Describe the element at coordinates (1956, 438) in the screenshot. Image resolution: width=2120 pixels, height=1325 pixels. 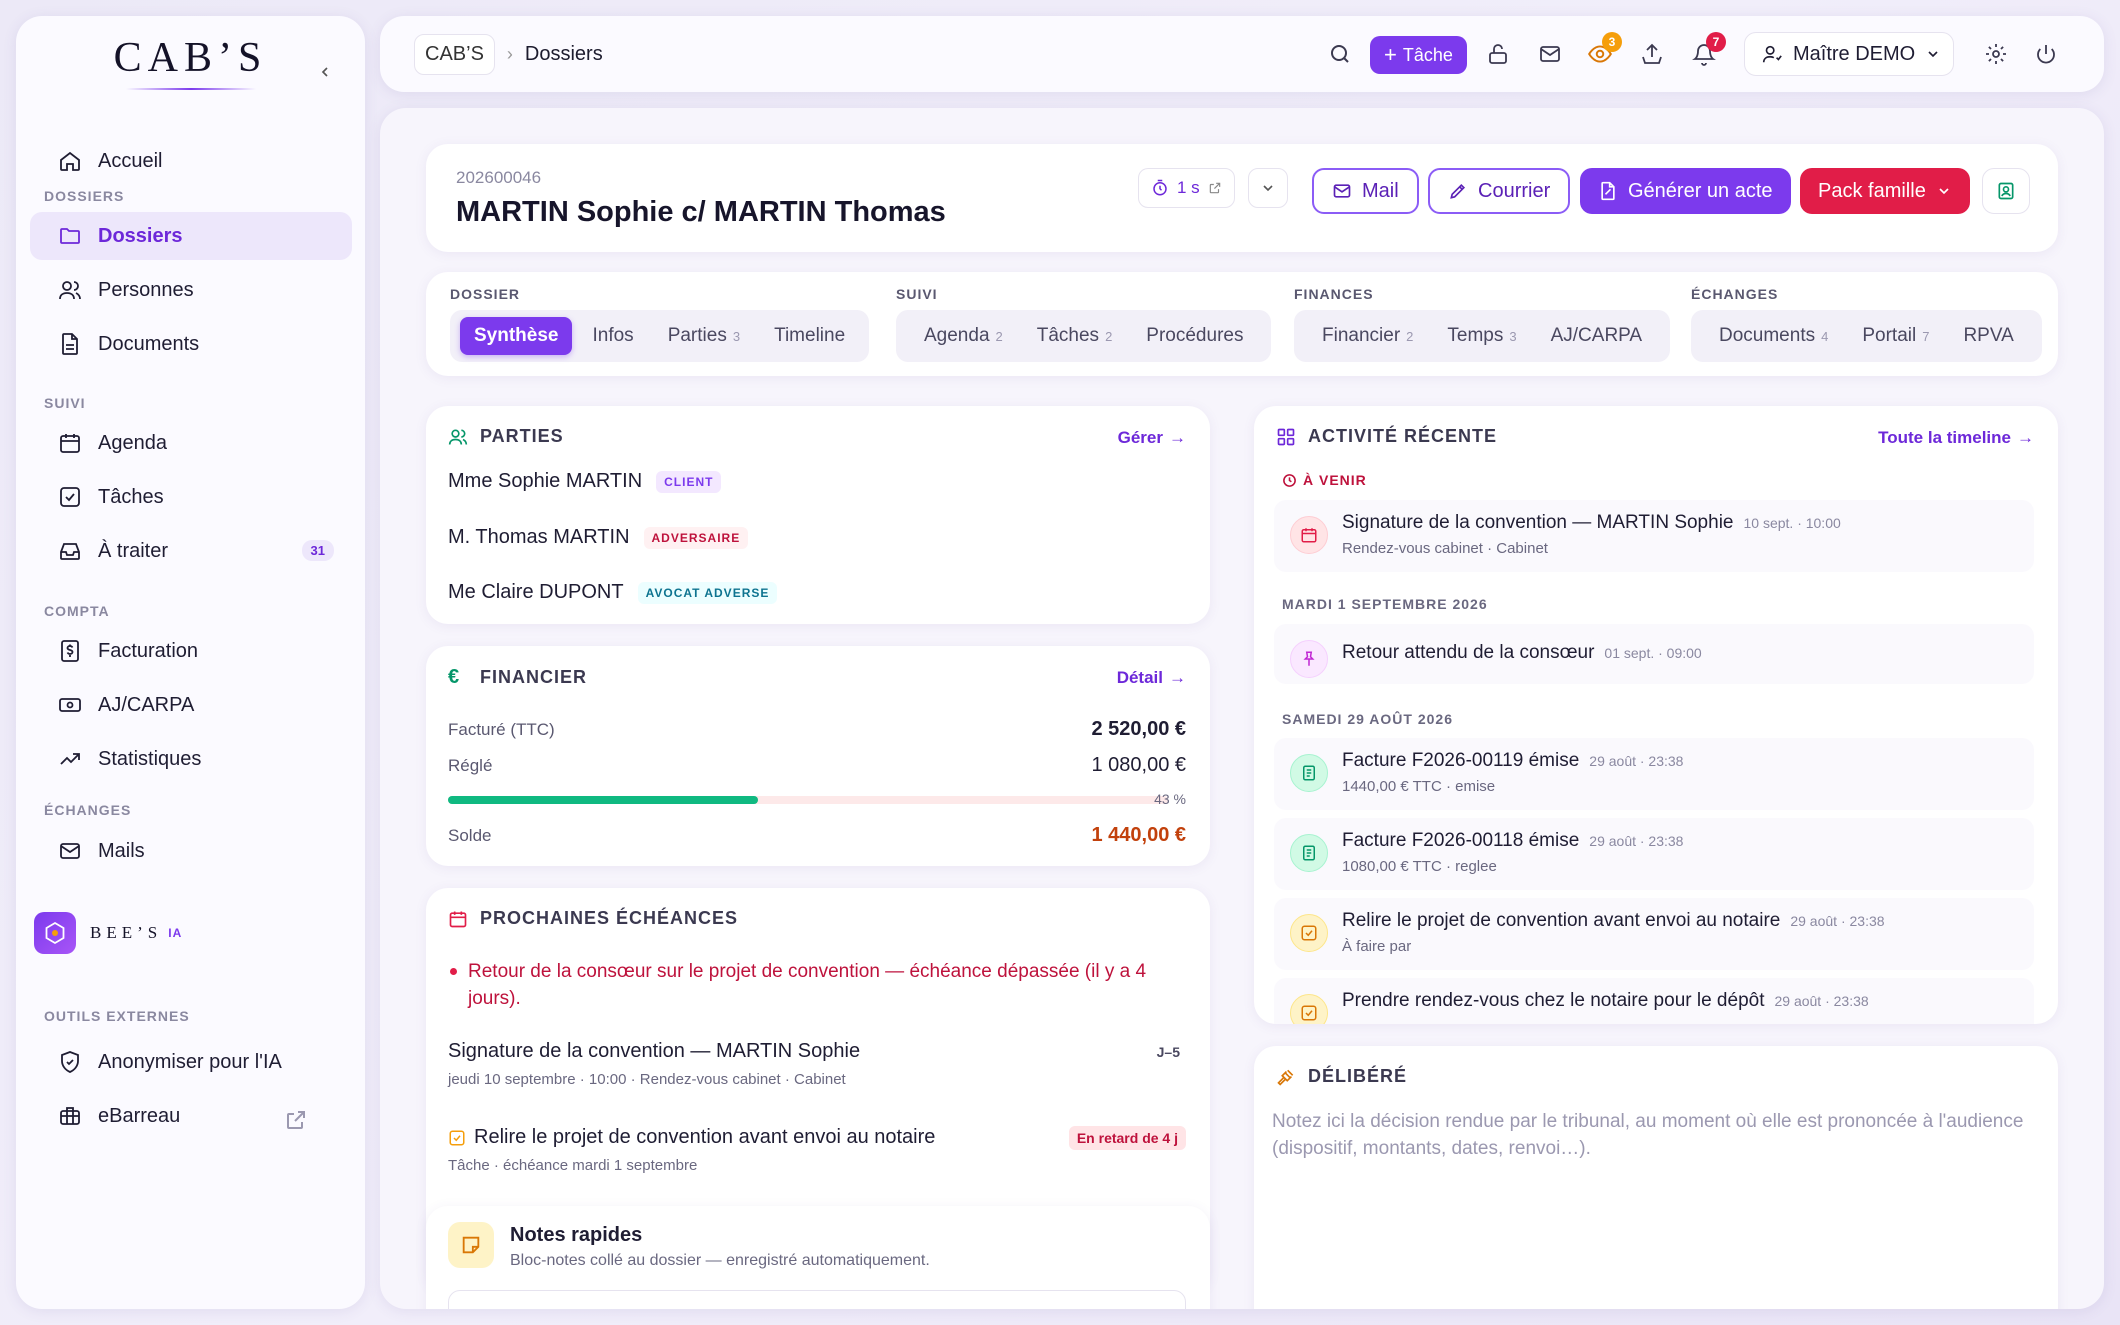
I see `timeline-link: Toute la timeline →` at that location.